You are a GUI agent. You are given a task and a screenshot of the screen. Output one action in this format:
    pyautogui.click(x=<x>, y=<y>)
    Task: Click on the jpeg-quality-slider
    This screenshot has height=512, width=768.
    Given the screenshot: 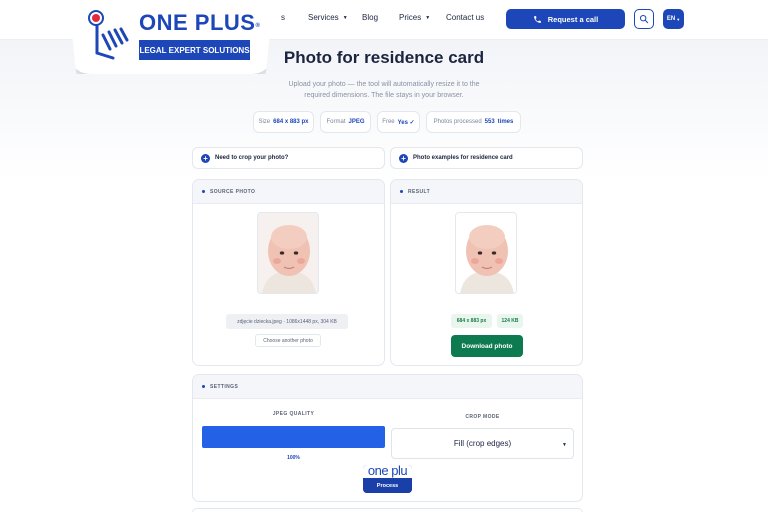 What is the action you would take?
    pyautogui.click(x=293, y=437)
    